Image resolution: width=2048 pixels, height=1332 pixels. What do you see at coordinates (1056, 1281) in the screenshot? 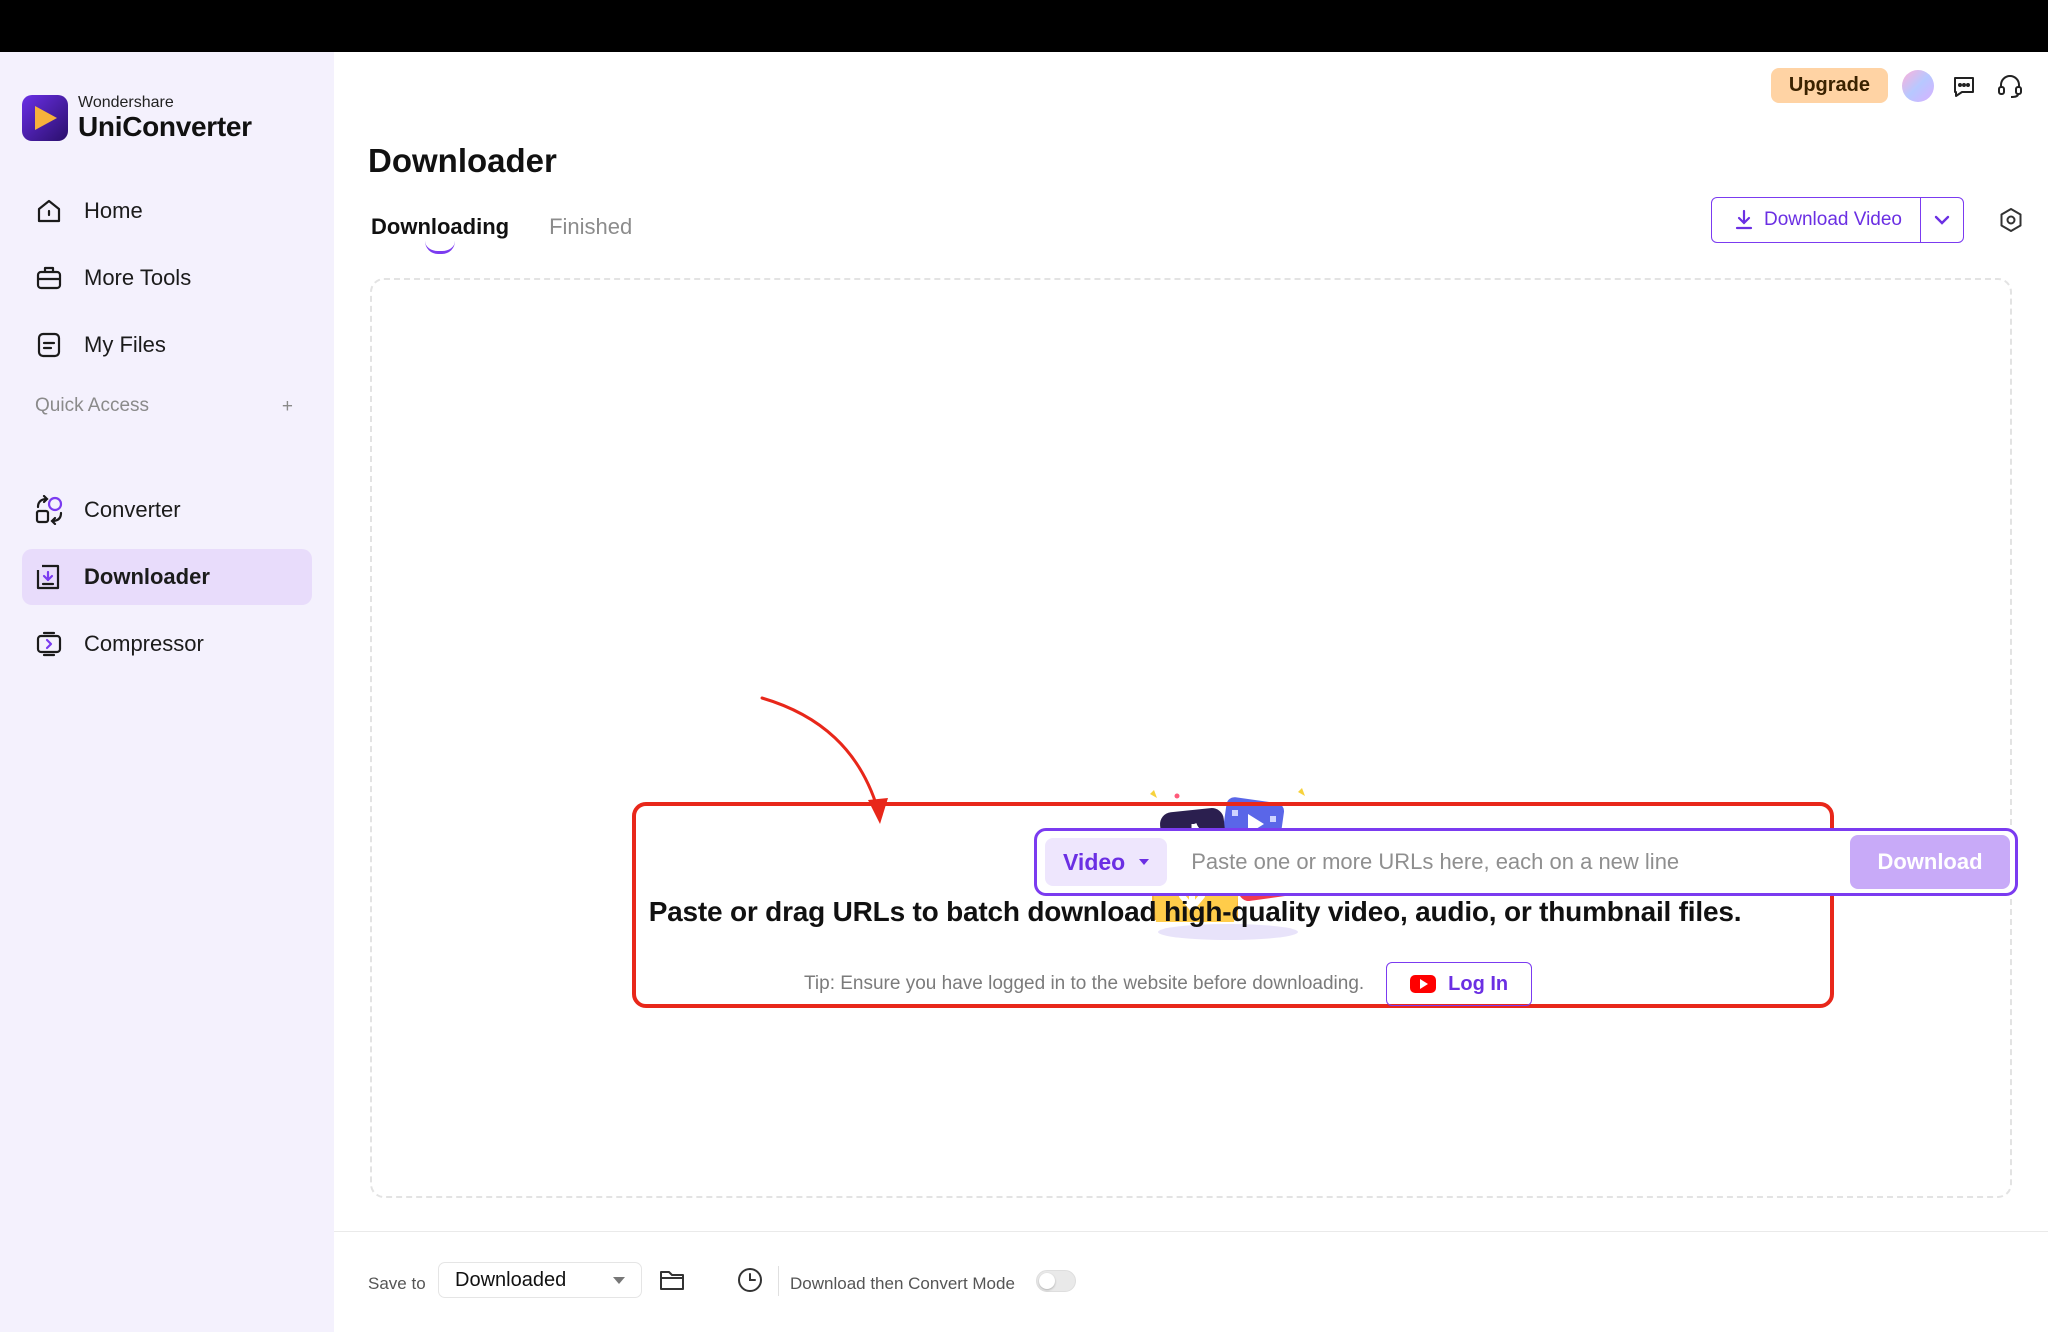
I see `convert-mode-toggle` at bounding box center [1056, 1281].